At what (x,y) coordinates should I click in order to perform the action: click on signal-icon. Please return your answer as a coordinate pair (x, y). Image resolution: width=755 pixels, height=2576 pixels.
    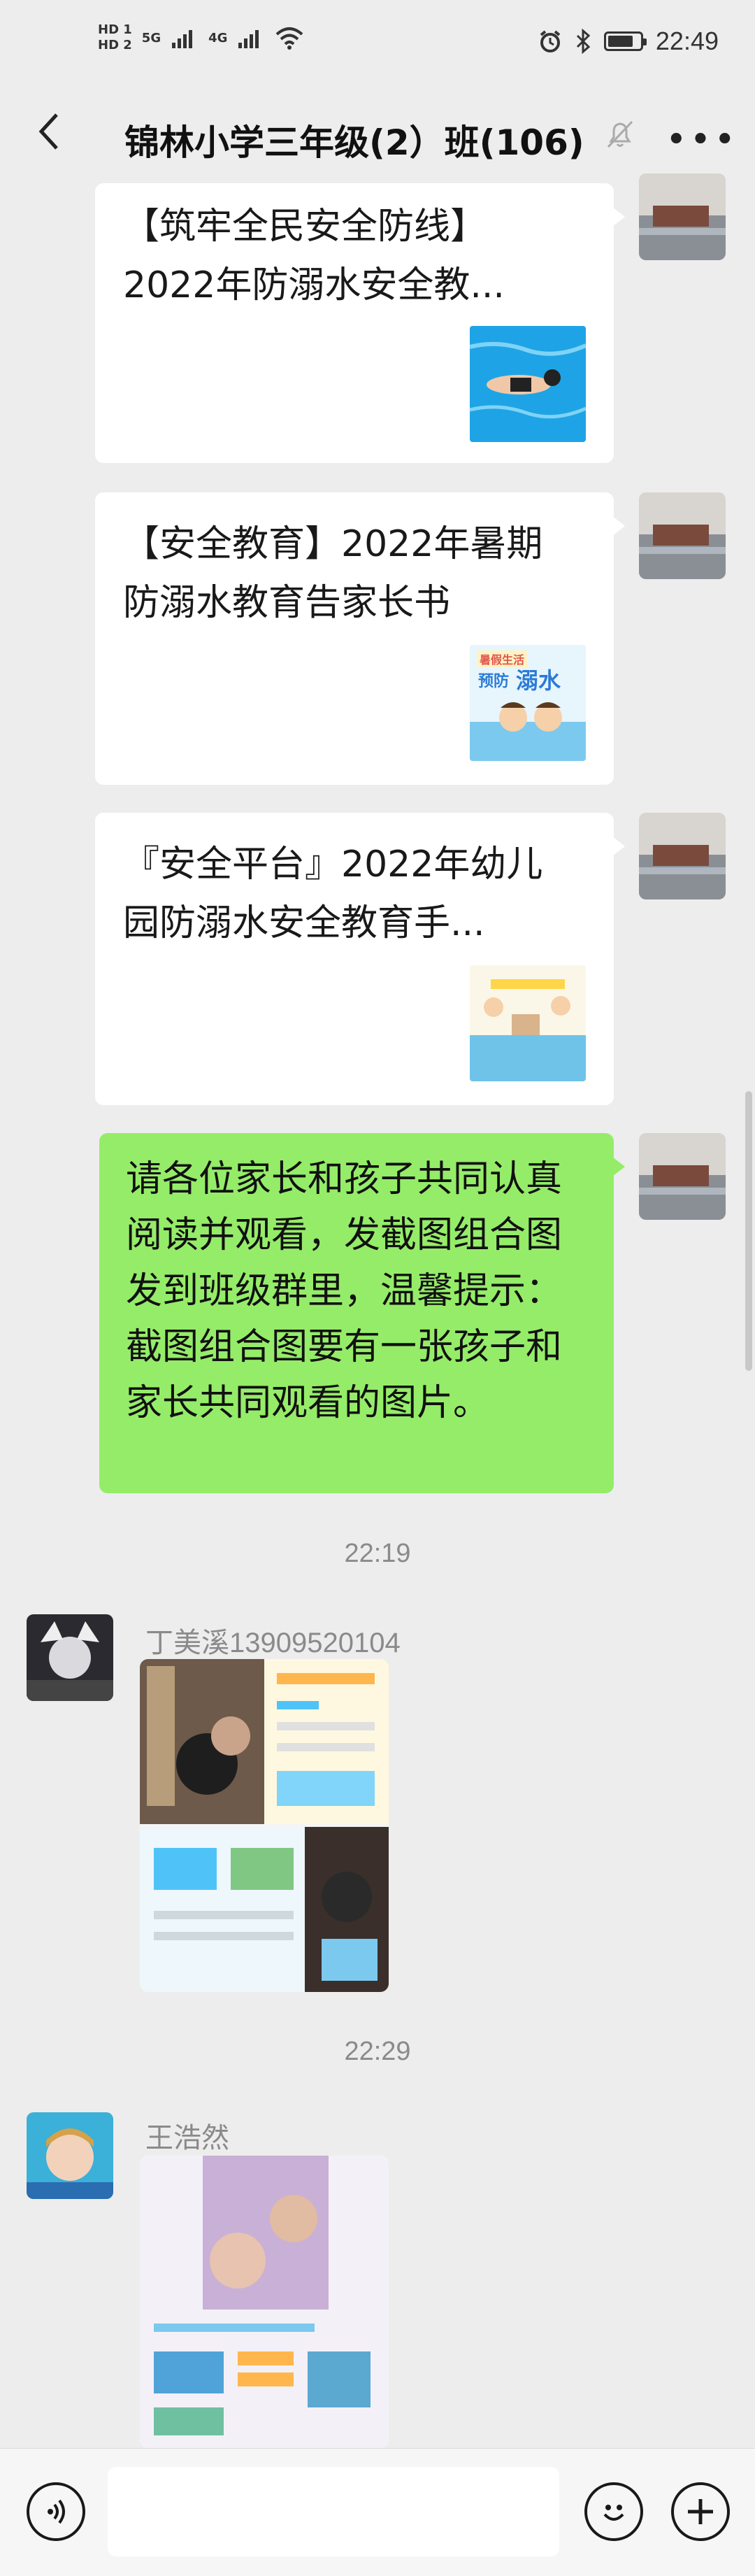
    Looking at the image, I should click on (182, 39).